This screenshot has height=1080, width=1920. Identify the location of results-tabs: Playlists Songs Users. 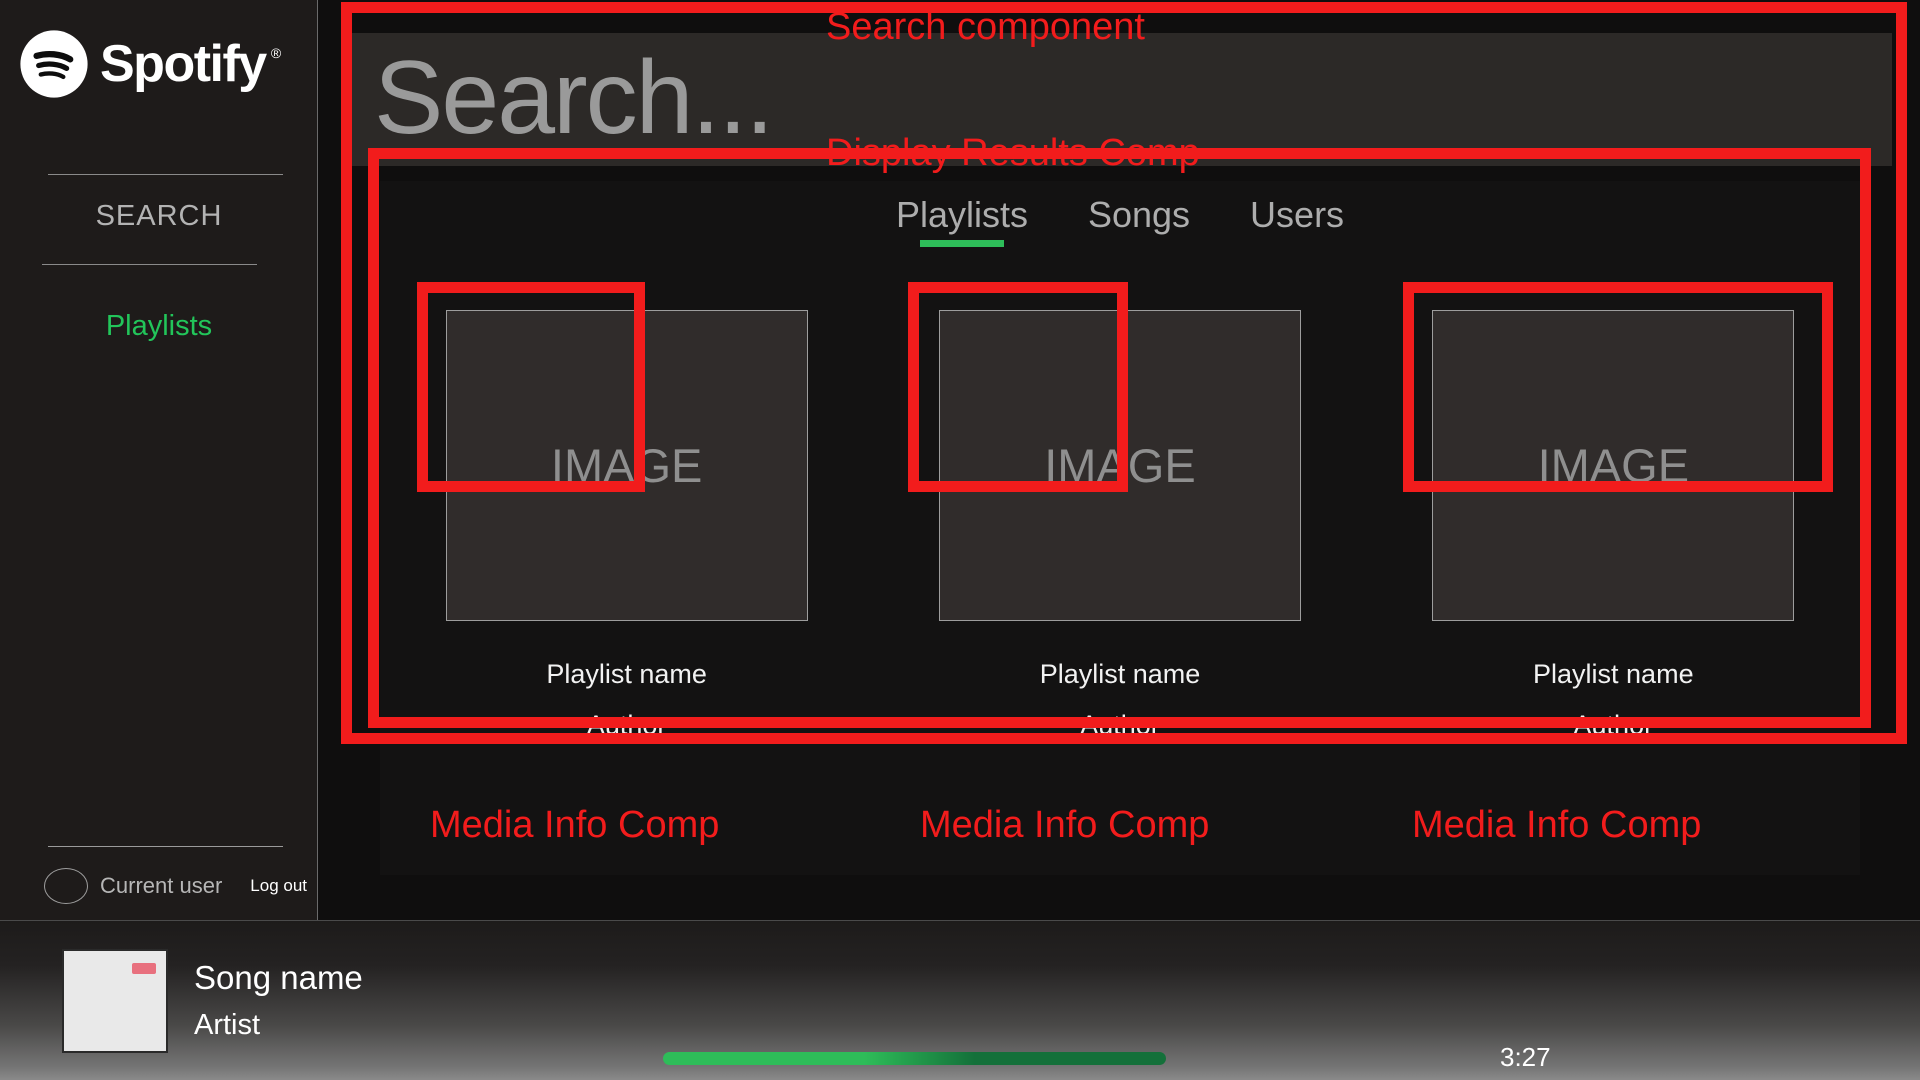
(1120, 222).